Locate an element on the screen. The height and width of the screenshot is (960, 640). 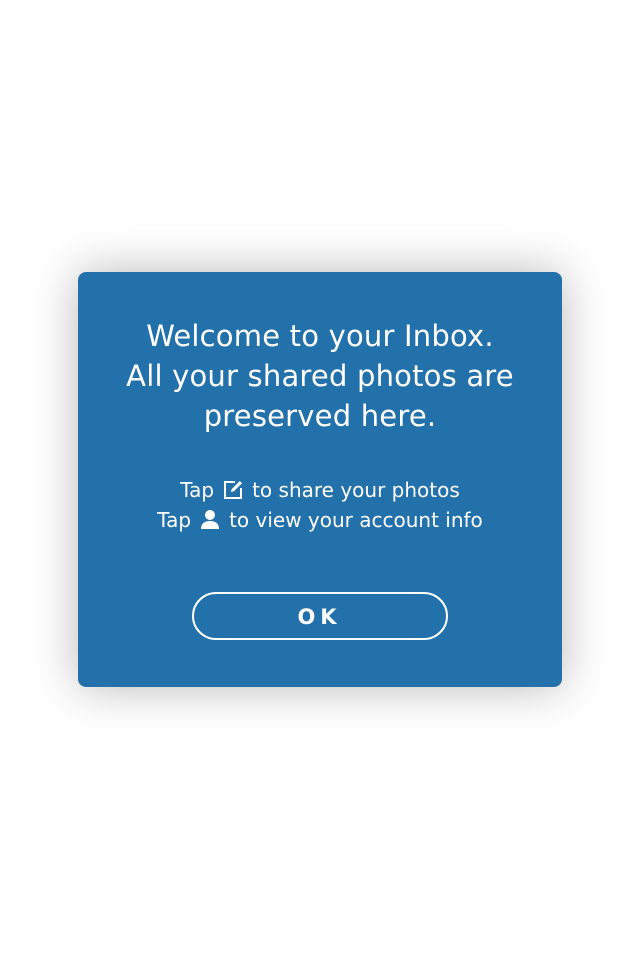
headline-line-2: All your shared photos are is located at coordinates (320, 376).